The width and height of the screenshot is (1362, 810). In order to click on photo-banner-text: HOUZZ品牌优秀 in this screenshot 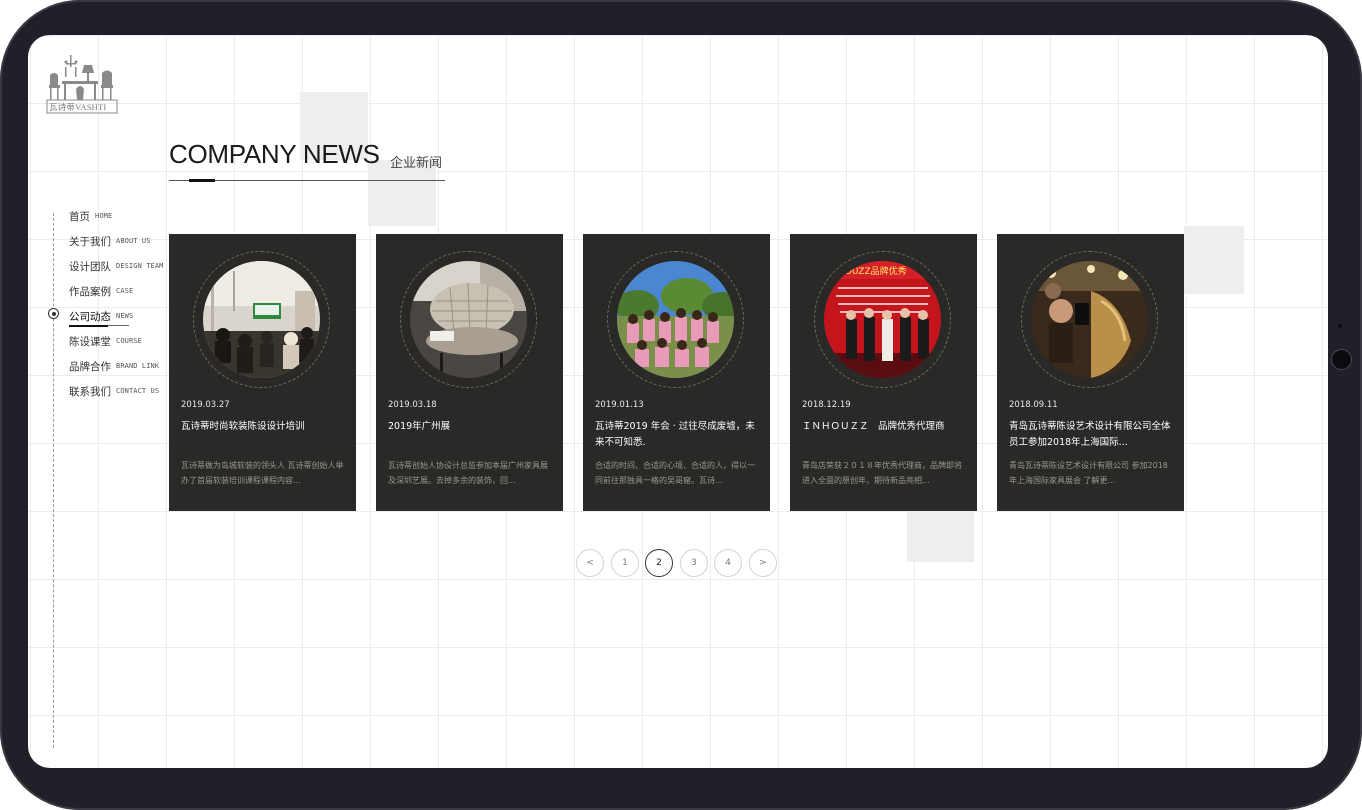, I will do `click(872, 271)`.